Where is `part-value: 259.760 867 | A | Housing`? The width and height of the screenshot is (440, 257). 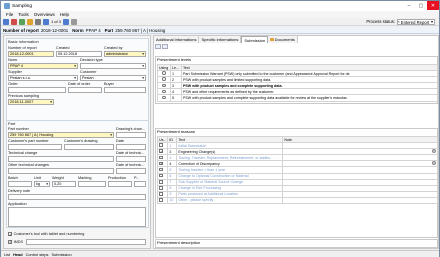 part-value: 259.760 867 | A | Housing is located at coordinates (140, 30).